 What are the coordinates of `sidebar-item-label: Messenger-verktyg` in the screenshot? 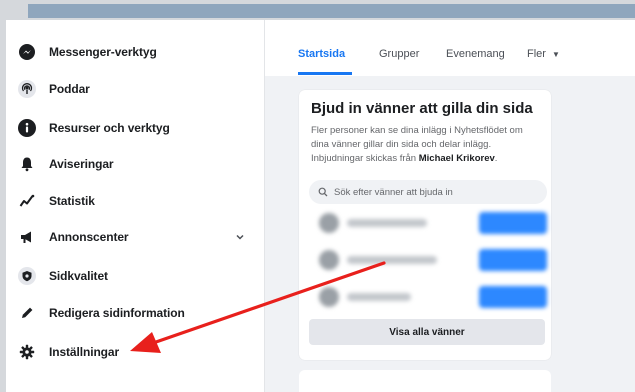 It's located at (103, 52).